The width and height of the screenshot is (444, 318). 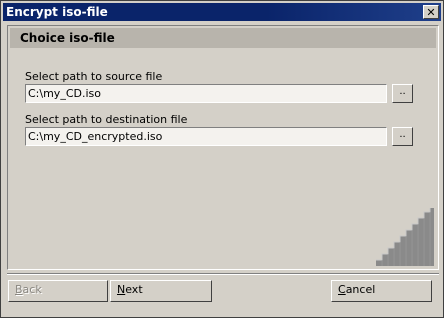 I want to click on destination-path-label: Select path to destination file, so click(x=106, y=119).